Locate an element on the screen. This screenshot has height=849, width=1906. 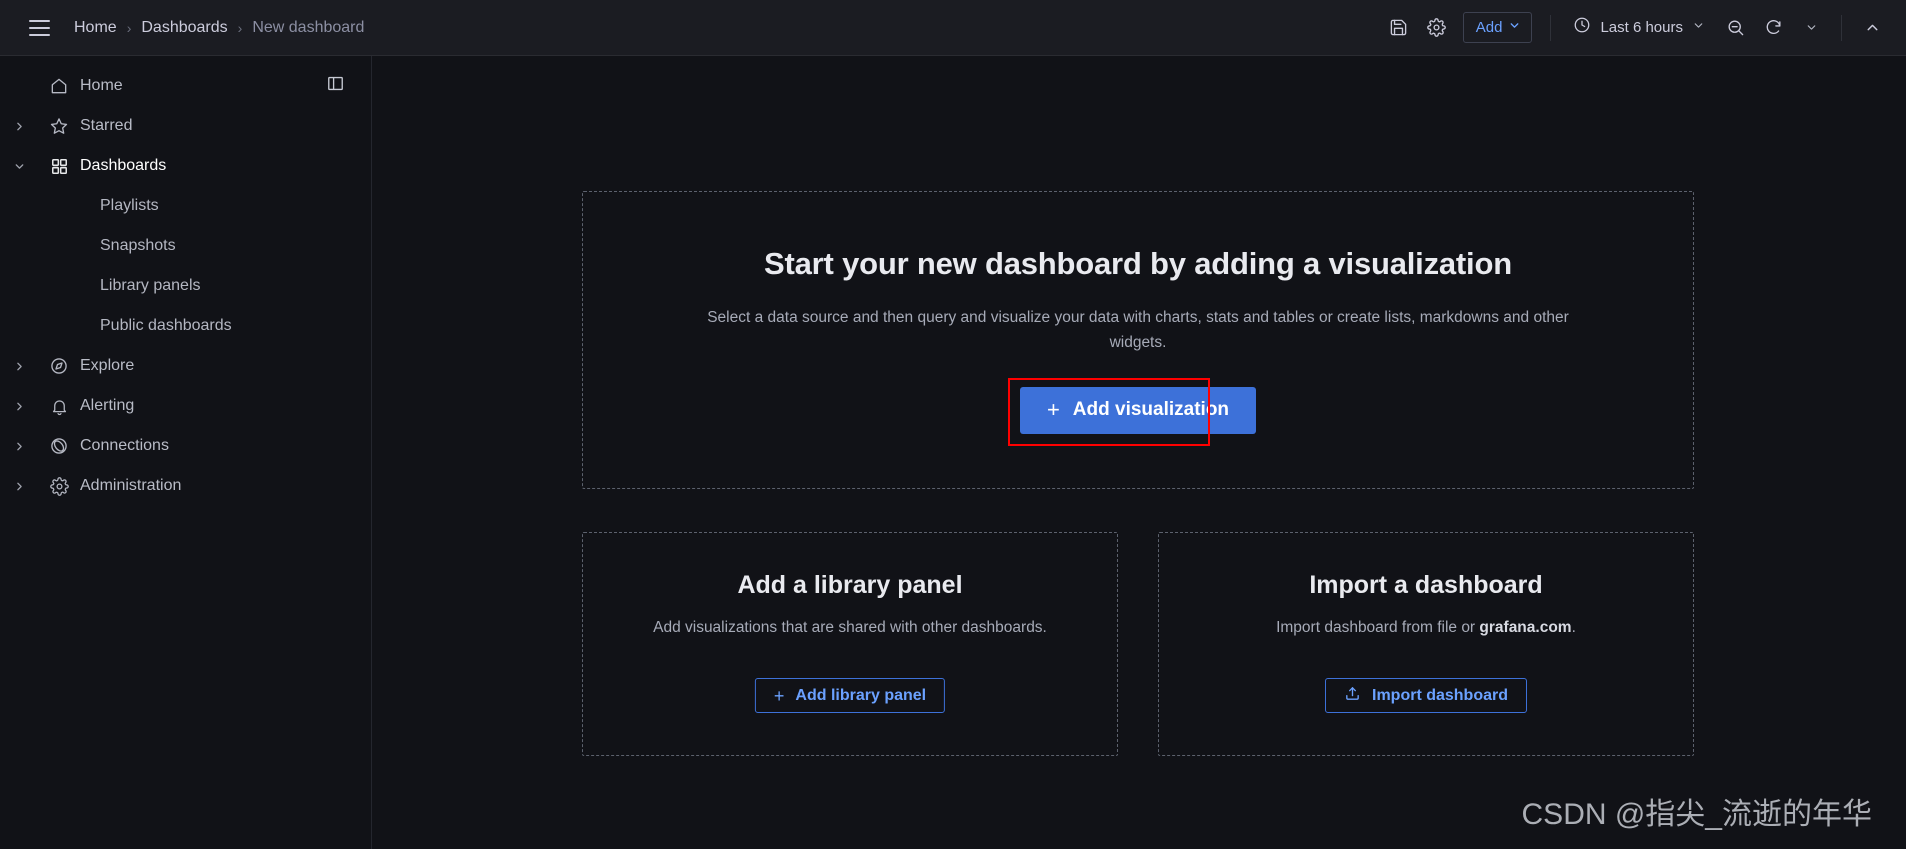
sidebar-item-label: Public dashboards is located at coordinates (166, 325).